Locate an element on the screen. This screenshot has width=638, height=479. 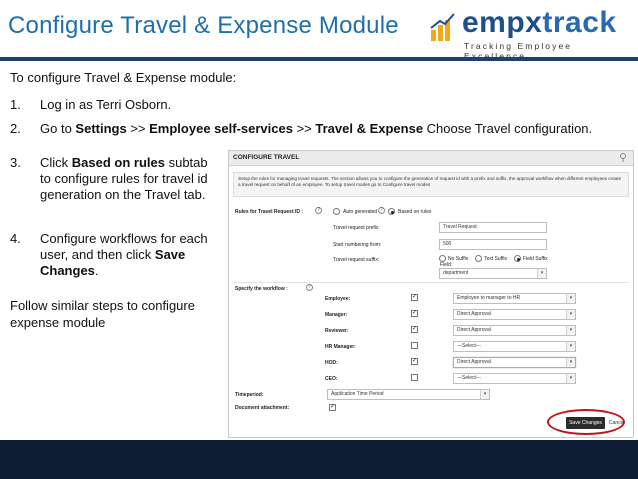
workflow-row-label: Reviewer: is located at coordinates (337, 331).